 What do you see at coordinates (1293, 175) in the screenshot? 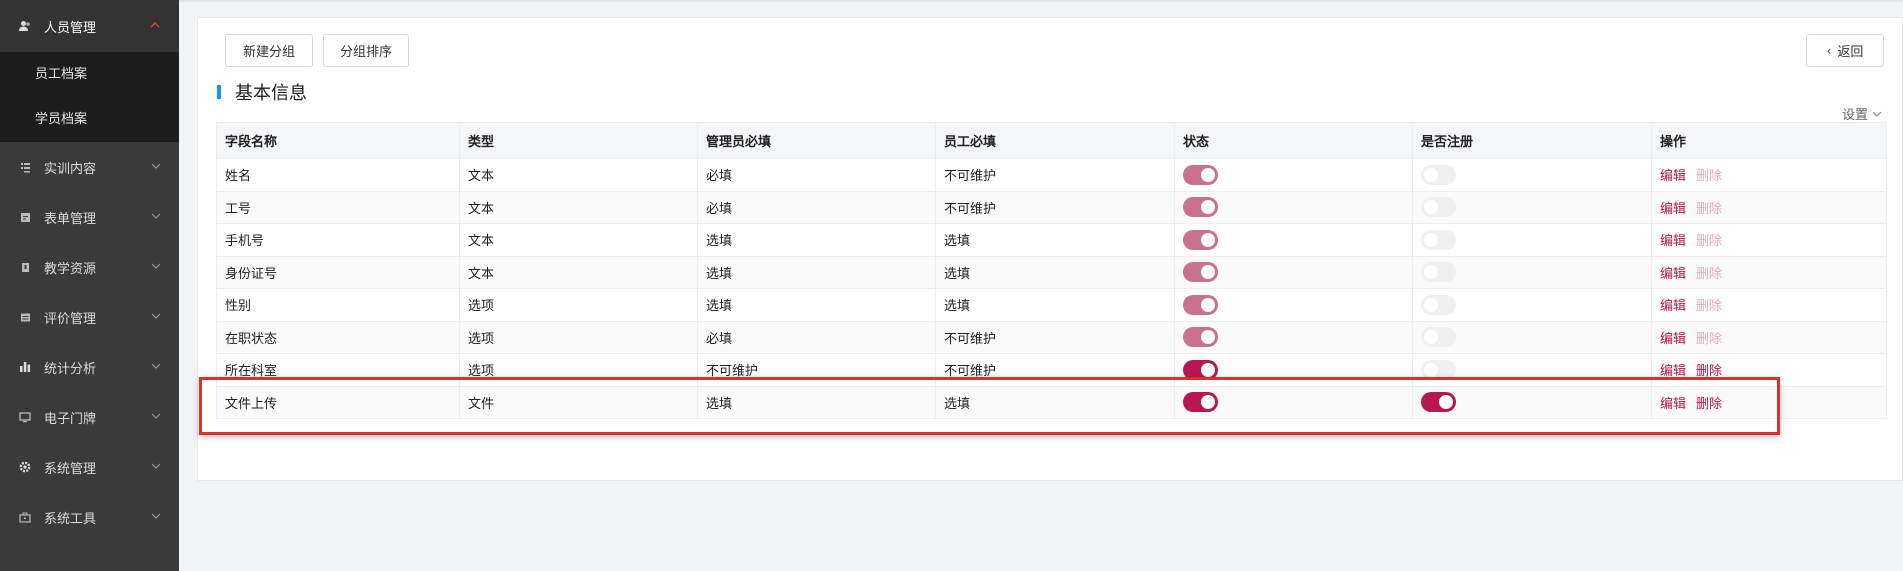
I see `status-cell` at bounding box center [1293, 175].